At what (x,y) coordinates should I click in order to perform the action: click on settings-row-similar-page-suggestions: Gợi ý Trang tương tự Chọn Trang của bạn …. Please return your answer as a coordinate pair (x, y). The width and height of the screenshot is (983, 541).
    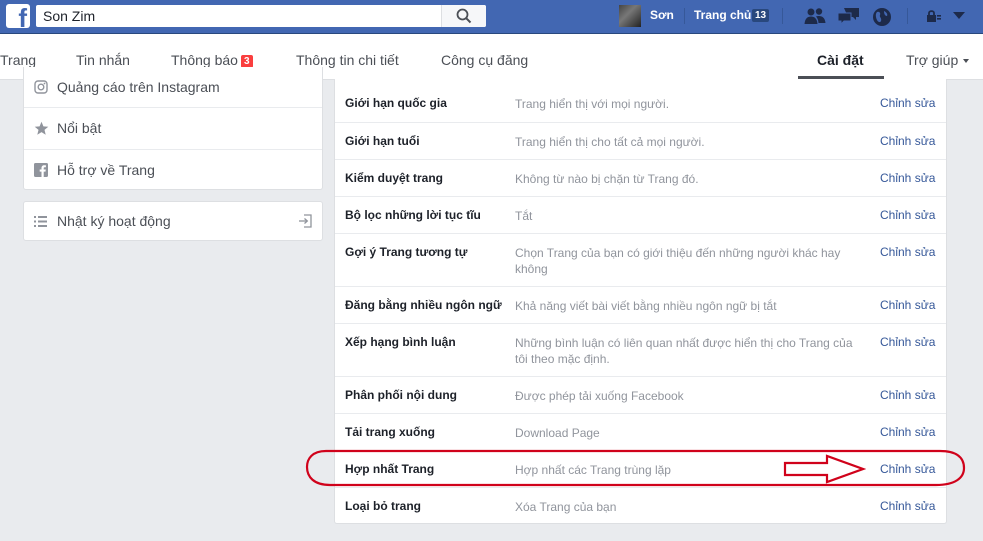
    Looking at the image, I should click on (640, 260).